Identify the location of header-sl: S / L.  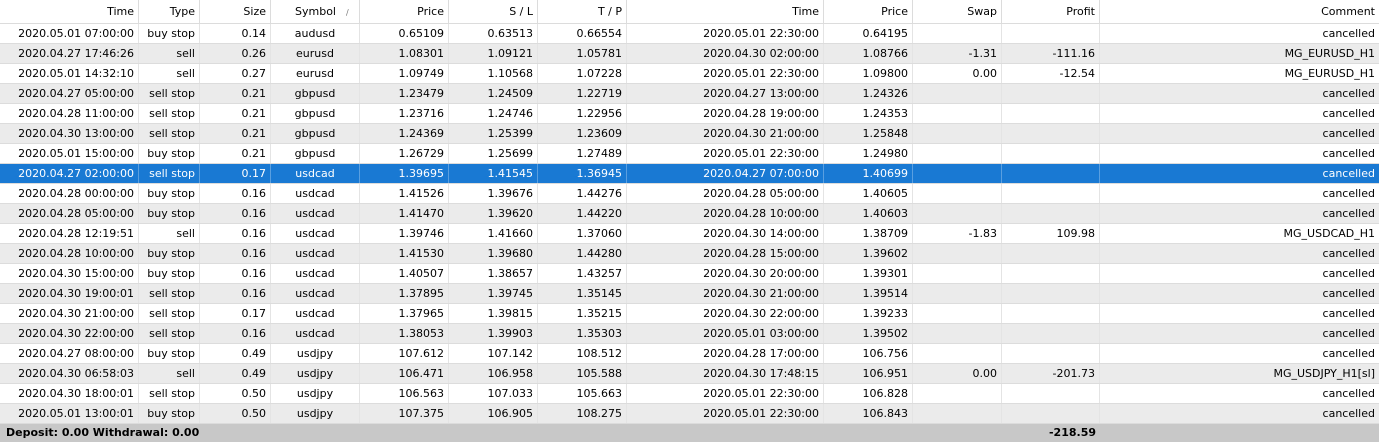
(493, 12).